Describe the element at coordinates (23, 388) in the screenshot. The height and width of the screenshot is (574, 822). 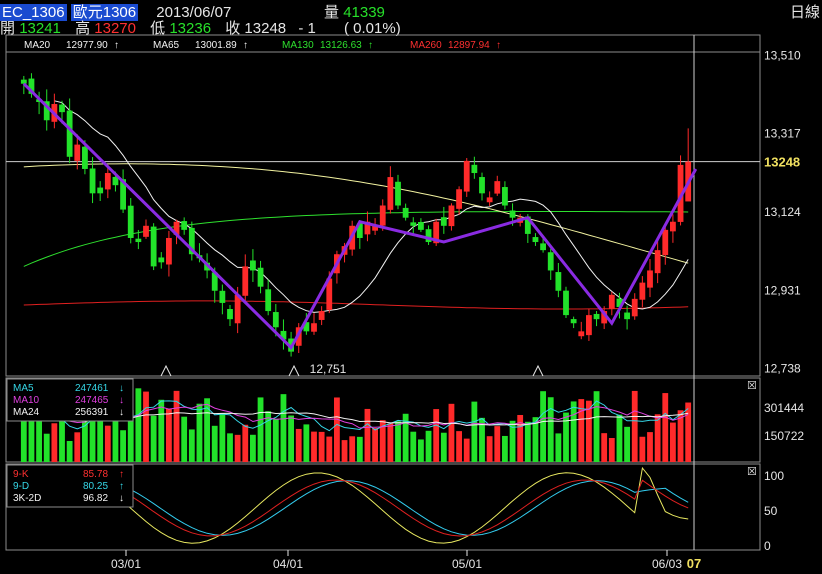
I see `volume-legend-label: MA5` at that location.